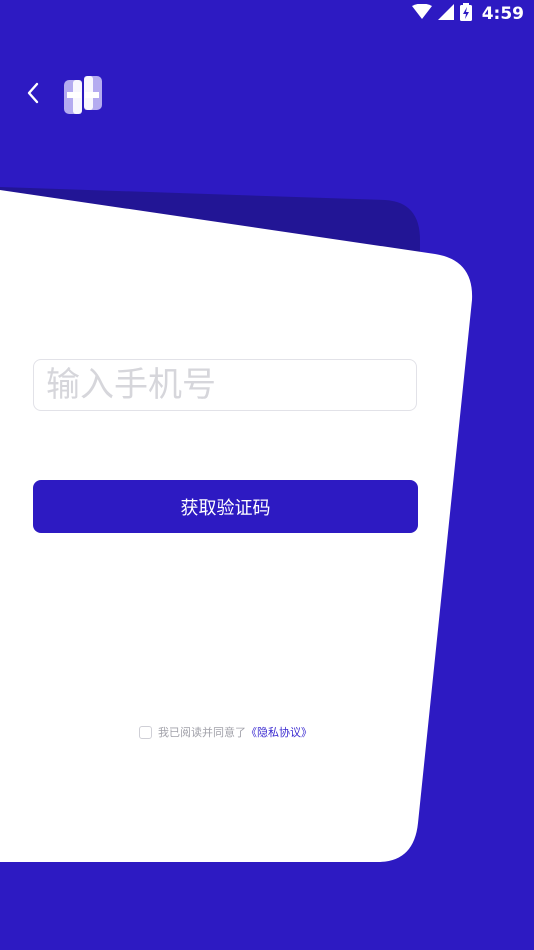 This screenshot has width=534, height=950. What do you see at coordinates (279, 732) in the screenshot?
I see `privacy-policy-link: 《隐私协议》` at bounding box center [279, 732].